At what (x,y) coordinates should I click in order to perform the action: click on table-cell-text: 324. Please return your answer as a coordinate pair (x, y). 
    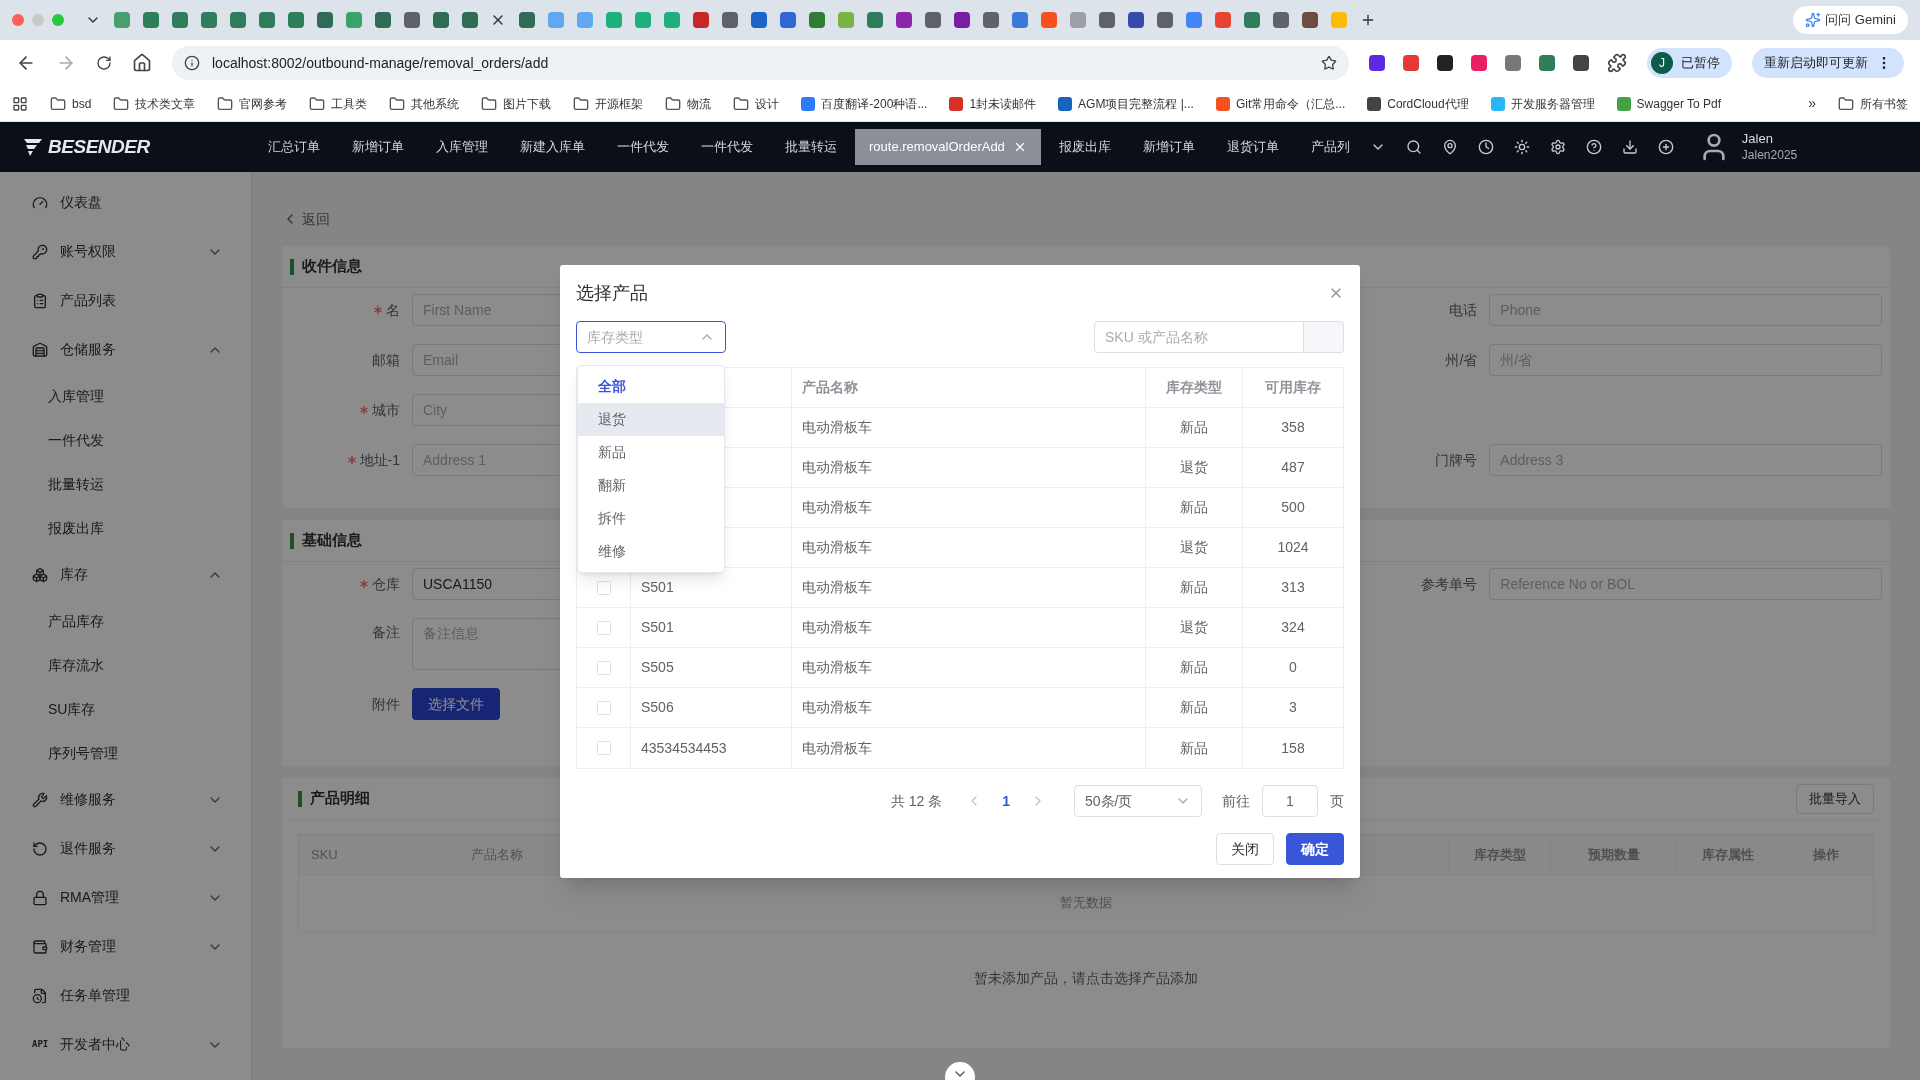
    Looking at the image, I should click on (1293, 627).